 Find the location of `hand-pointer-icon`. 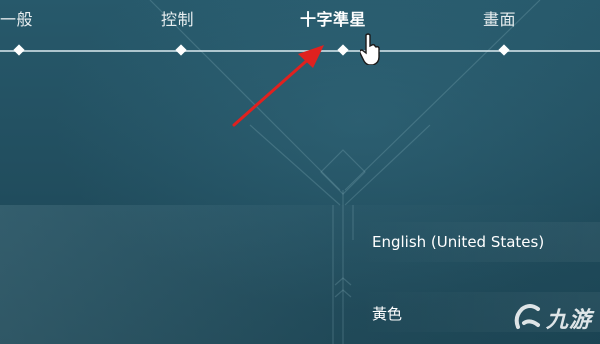

hand-pointer-icon is located at coordinates (370, 49).